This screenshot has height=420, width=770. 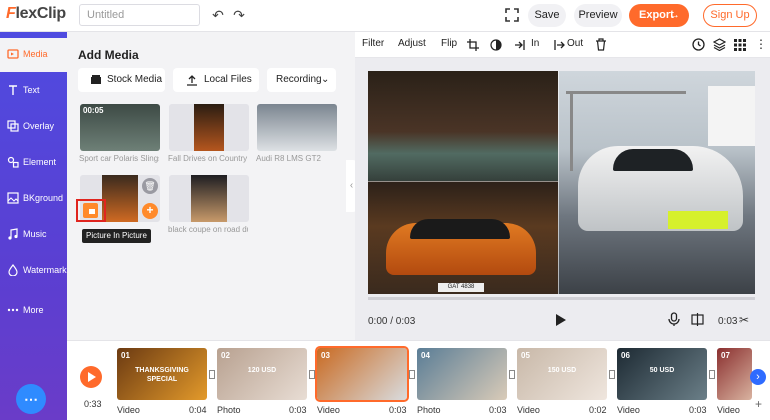 What do you see at coordinates (744, 320) in the screenshot?
I see `scissors-icon: ✂` at bounding box center [744, 320].